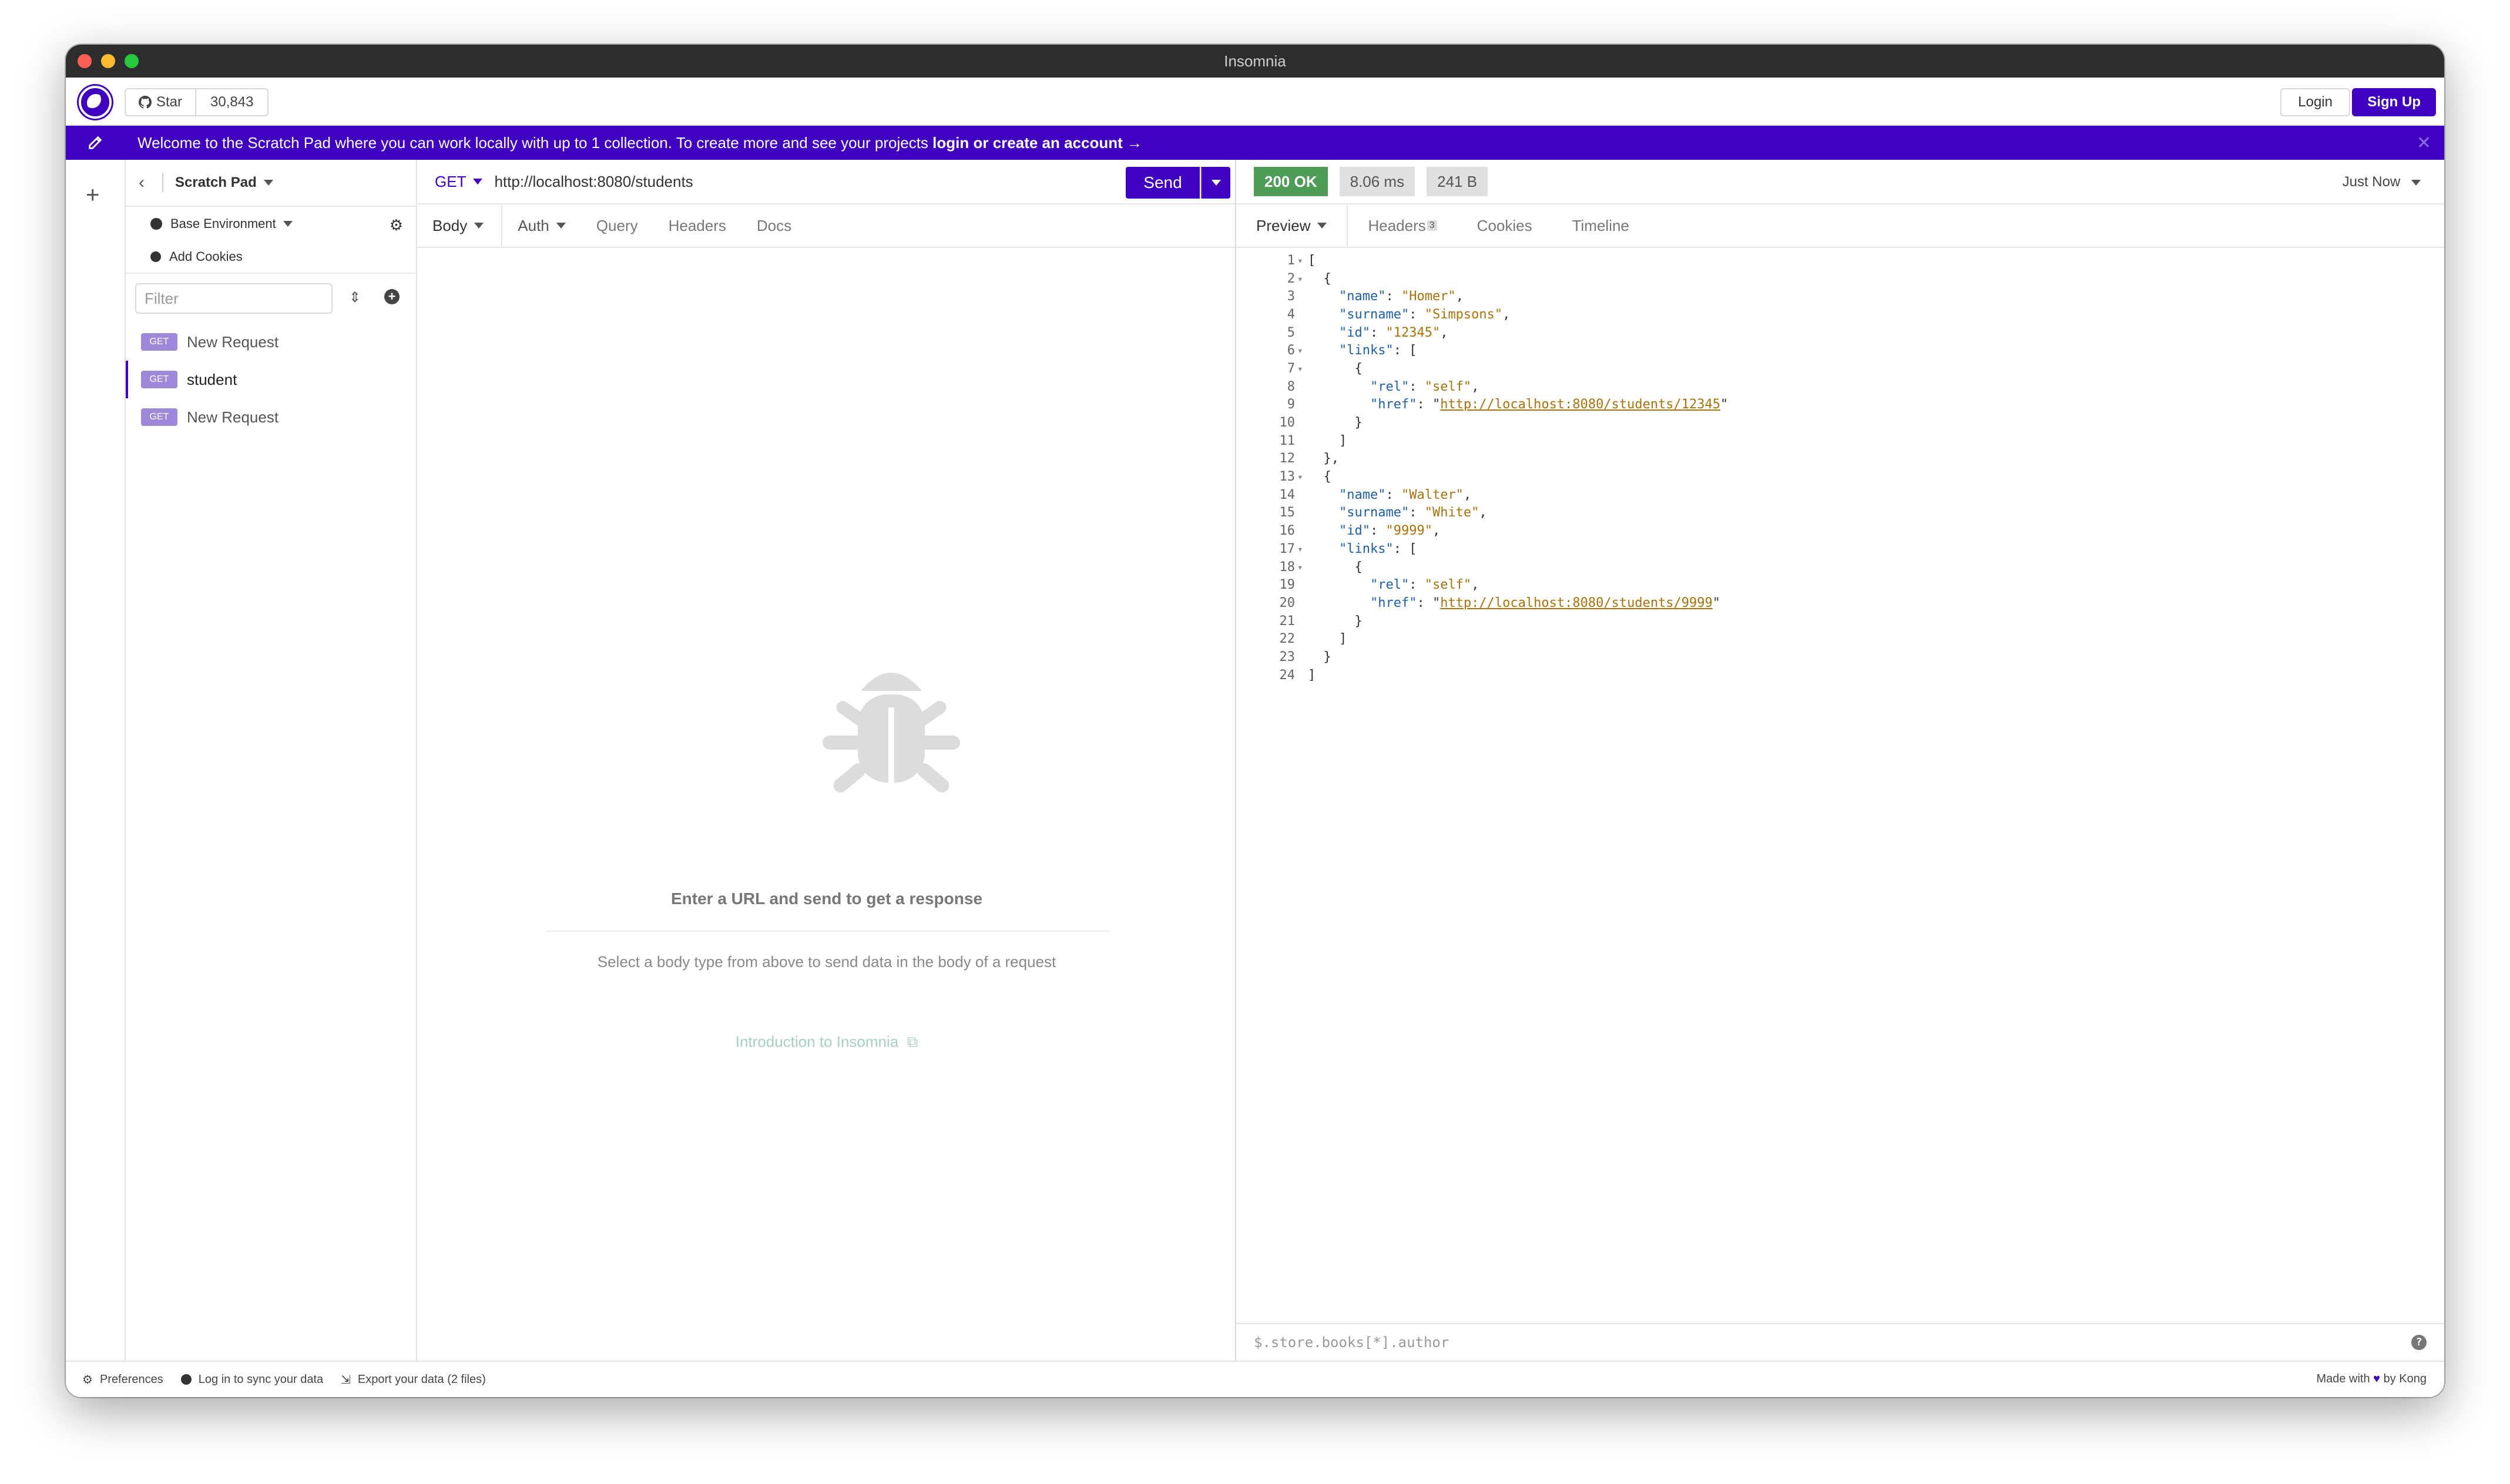 The width and height of the screenshot is (2510, 1484). I want to click on bug-icon, so click(891, 733).